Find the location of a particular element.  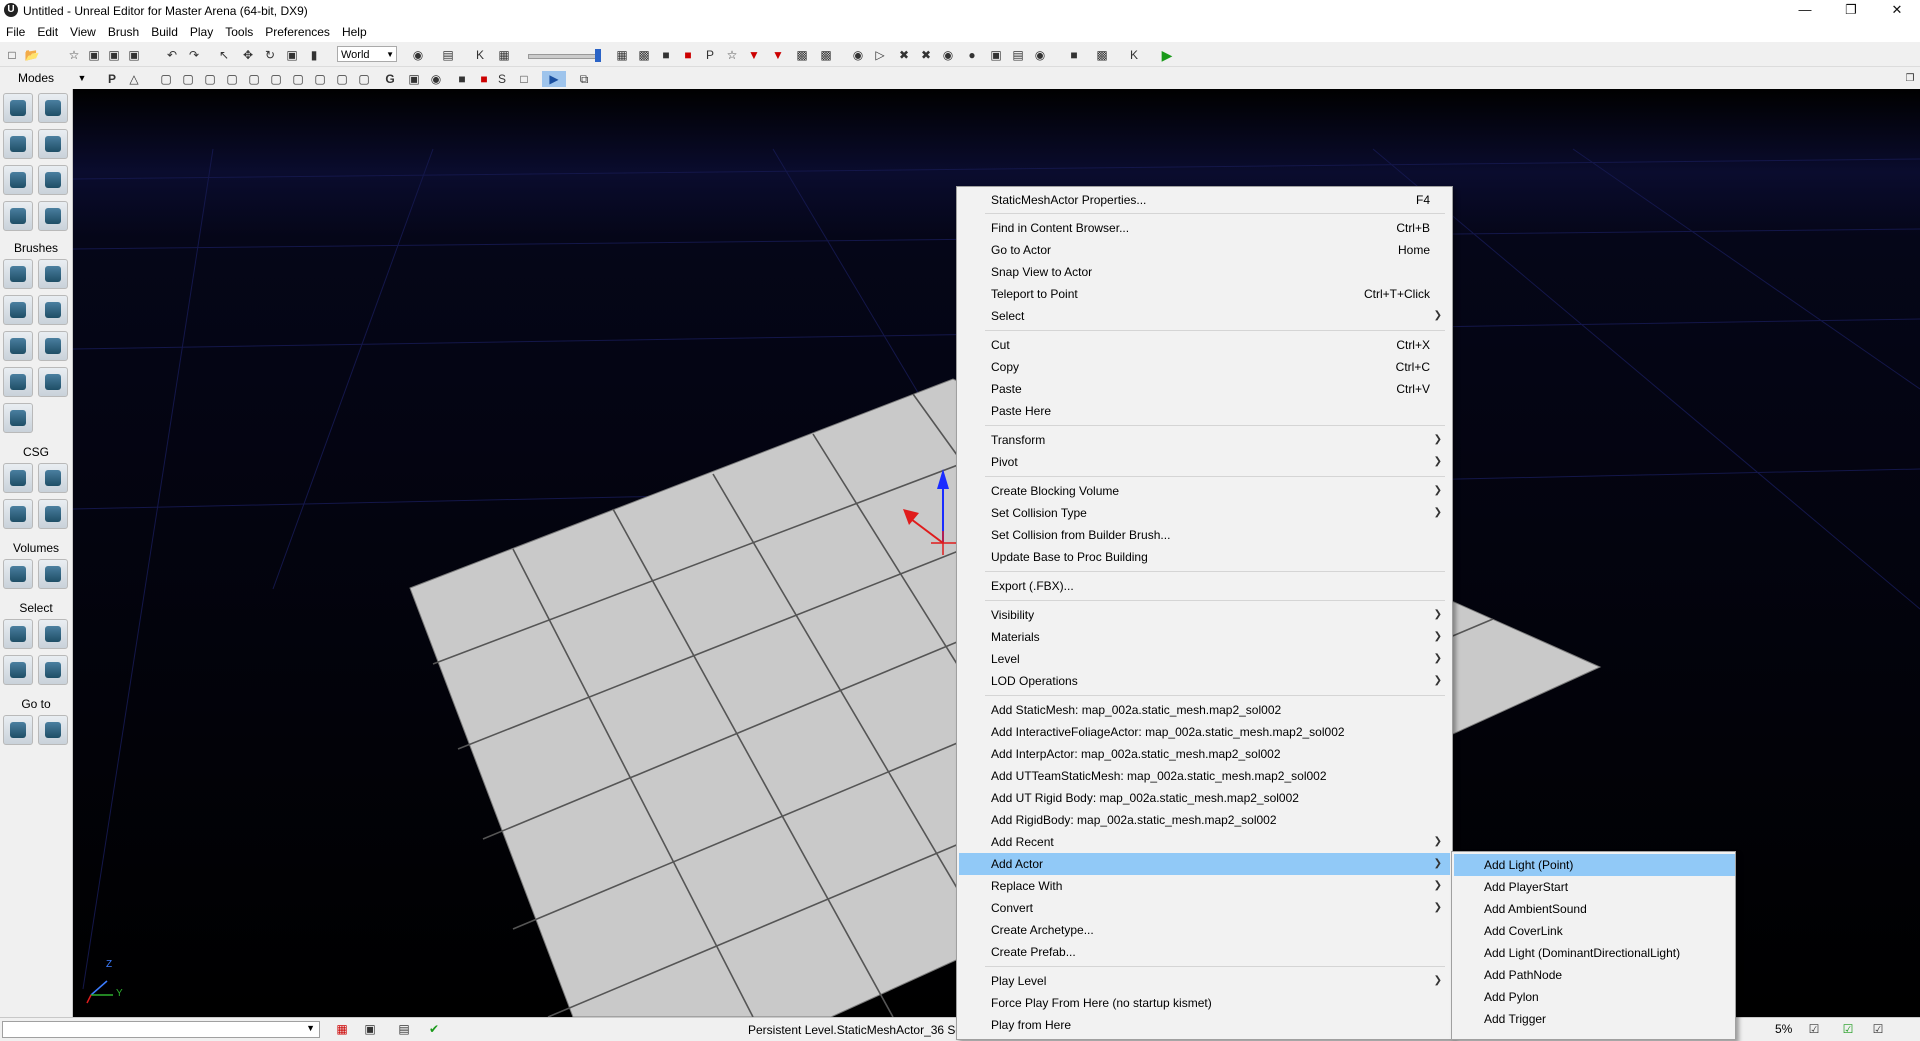

submenu-item-add-ambientsound: Add AmbientSound is located at coordinates (1594, 909).